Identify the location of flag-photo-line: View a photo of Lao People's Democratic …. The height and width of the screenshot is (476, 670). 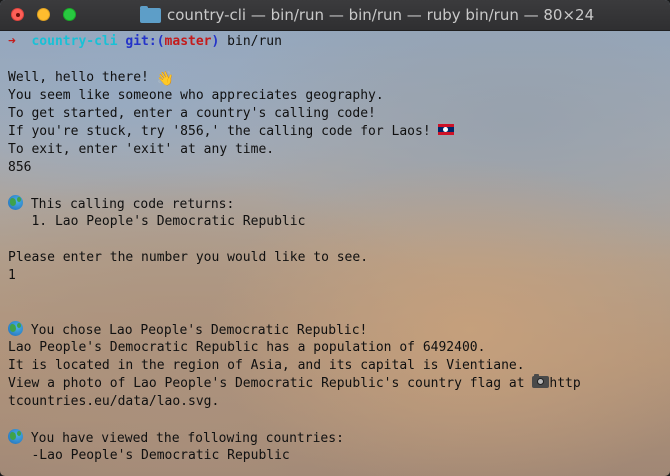
(294, 383).